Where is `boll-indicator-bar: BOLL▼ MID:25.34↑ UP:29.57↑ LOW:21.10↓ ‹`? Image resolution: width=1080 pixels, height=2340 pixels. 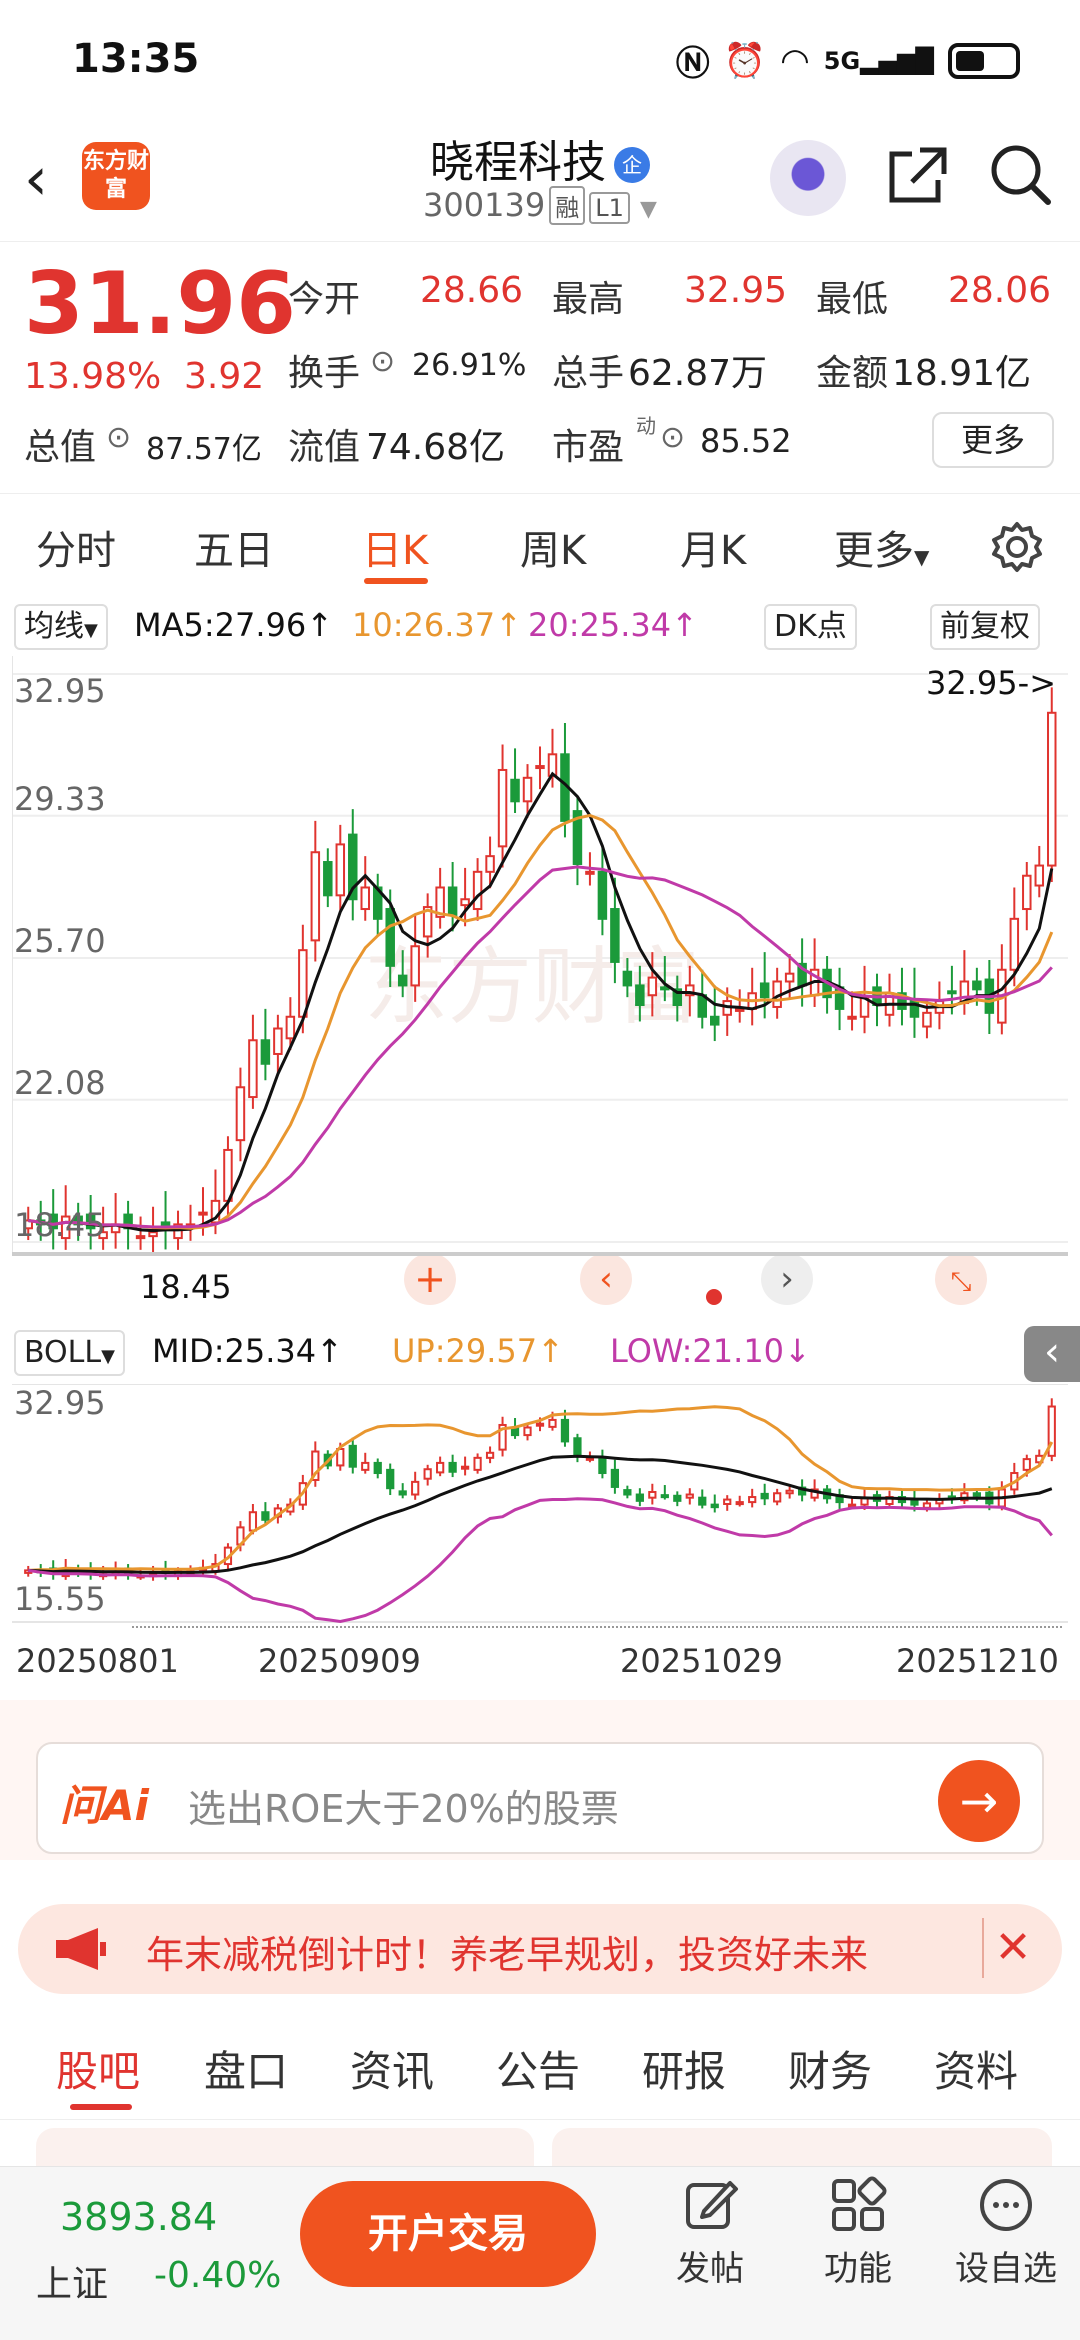
boll-indicator-bar: BOLL▼ MID:25.34↑ UP:29.57↑ LOW:21.10↓ ‹ is located at coordinates (540, 1354).